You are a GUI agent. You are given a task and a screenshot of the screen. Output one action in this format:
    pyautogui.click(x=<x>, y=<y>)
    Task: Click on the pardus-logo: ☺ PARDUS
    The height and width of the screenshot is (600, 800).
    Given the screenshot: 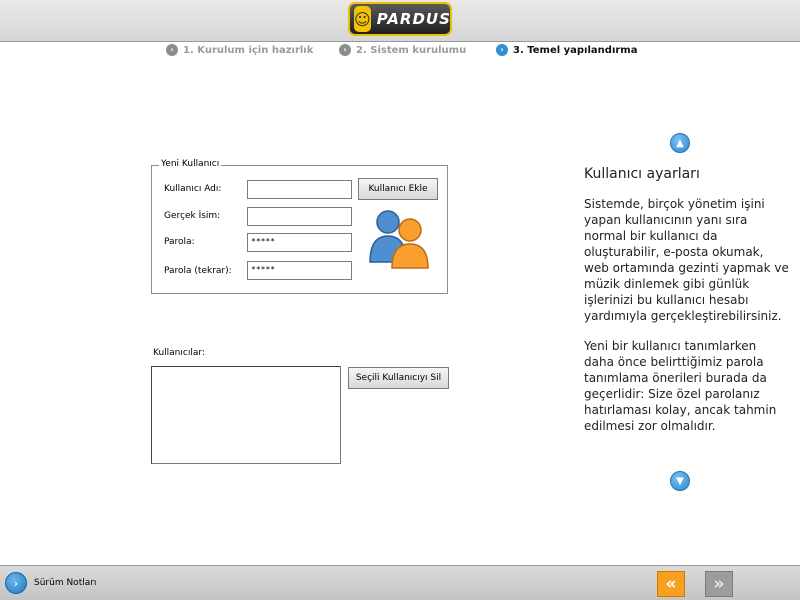 What is the action you would take?
    pyautogui.click(x=400, y=19)
    